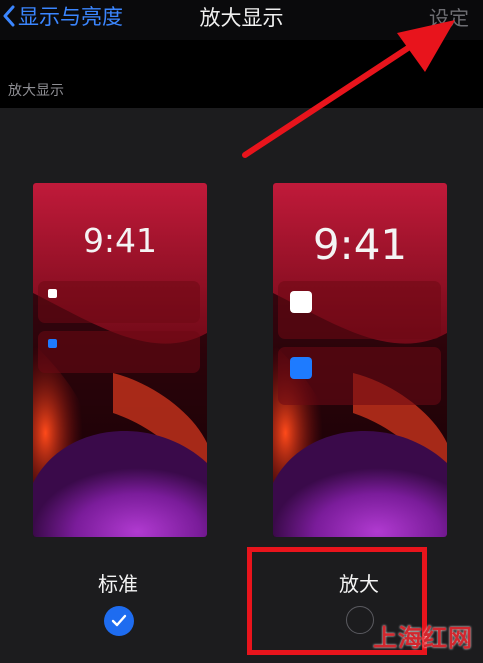 The image size is (483, 663). What do you see at coordinates (348, 89) in the screenshot?
I see `annotation-arrow` at bounding box center [348, 89].